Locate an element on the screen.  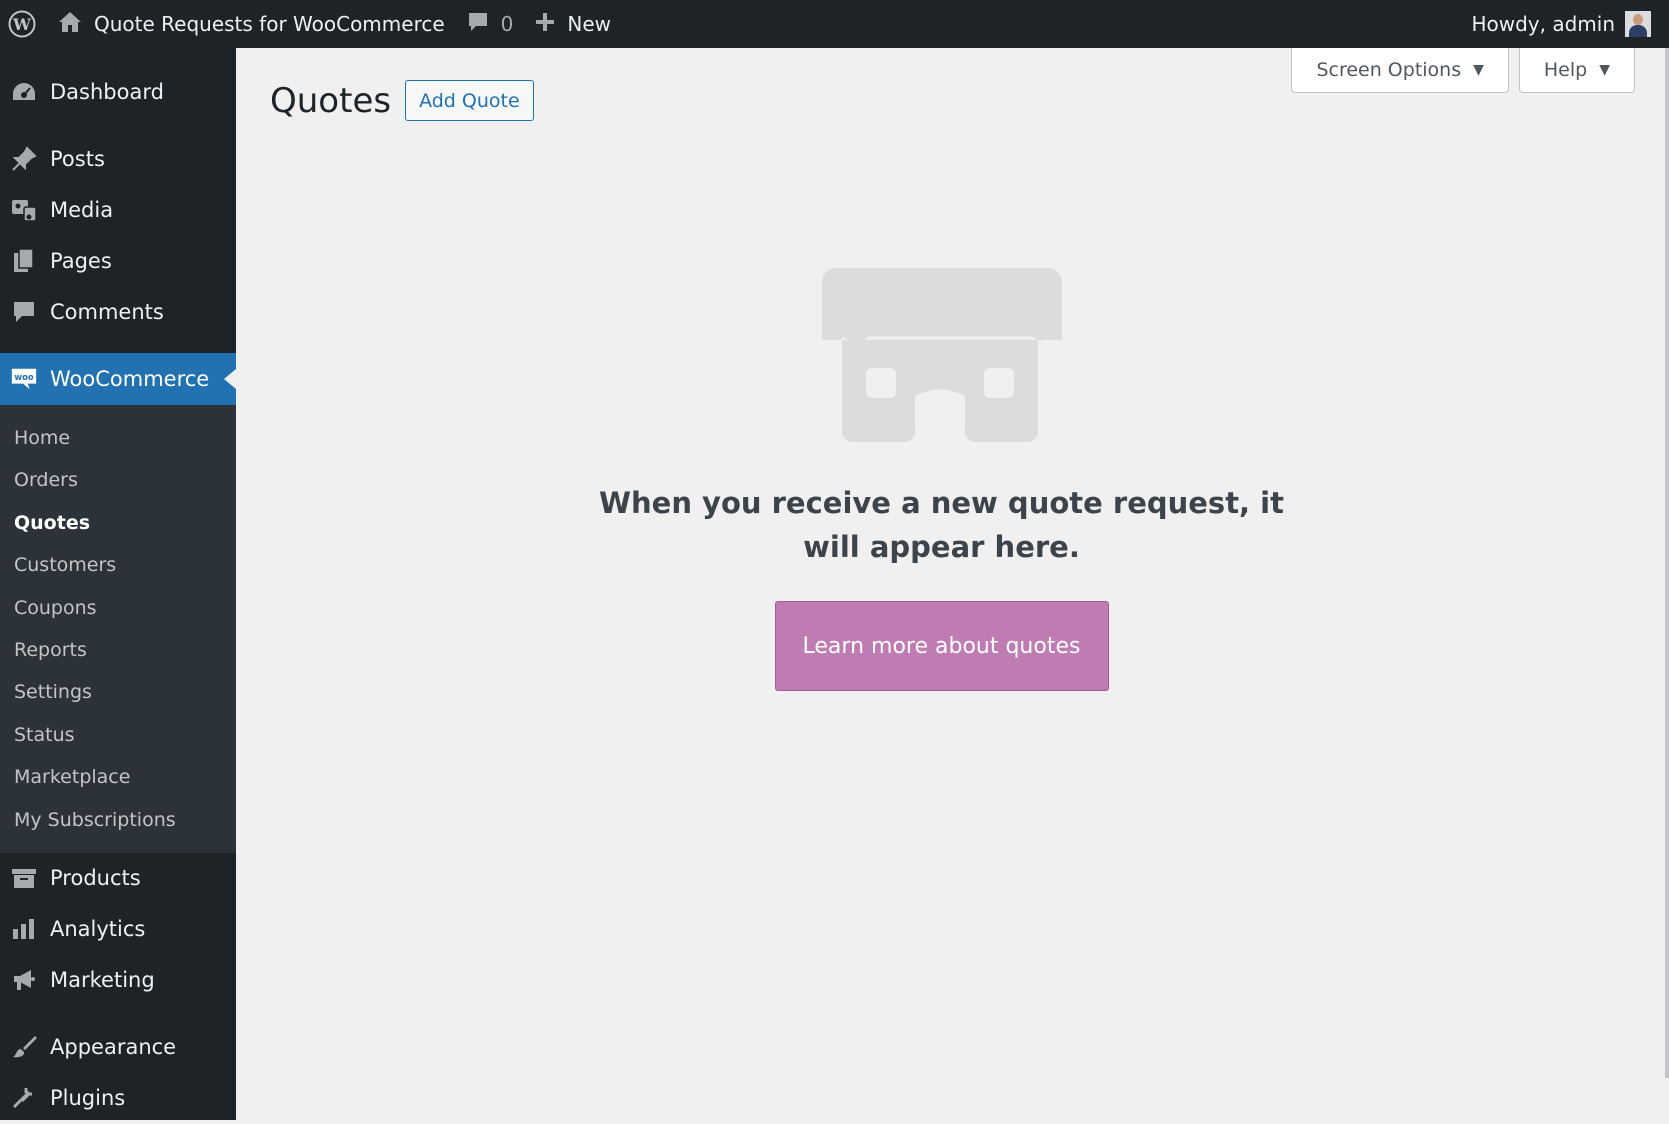
page-title: Quotes is located at coordinates (331, 100).